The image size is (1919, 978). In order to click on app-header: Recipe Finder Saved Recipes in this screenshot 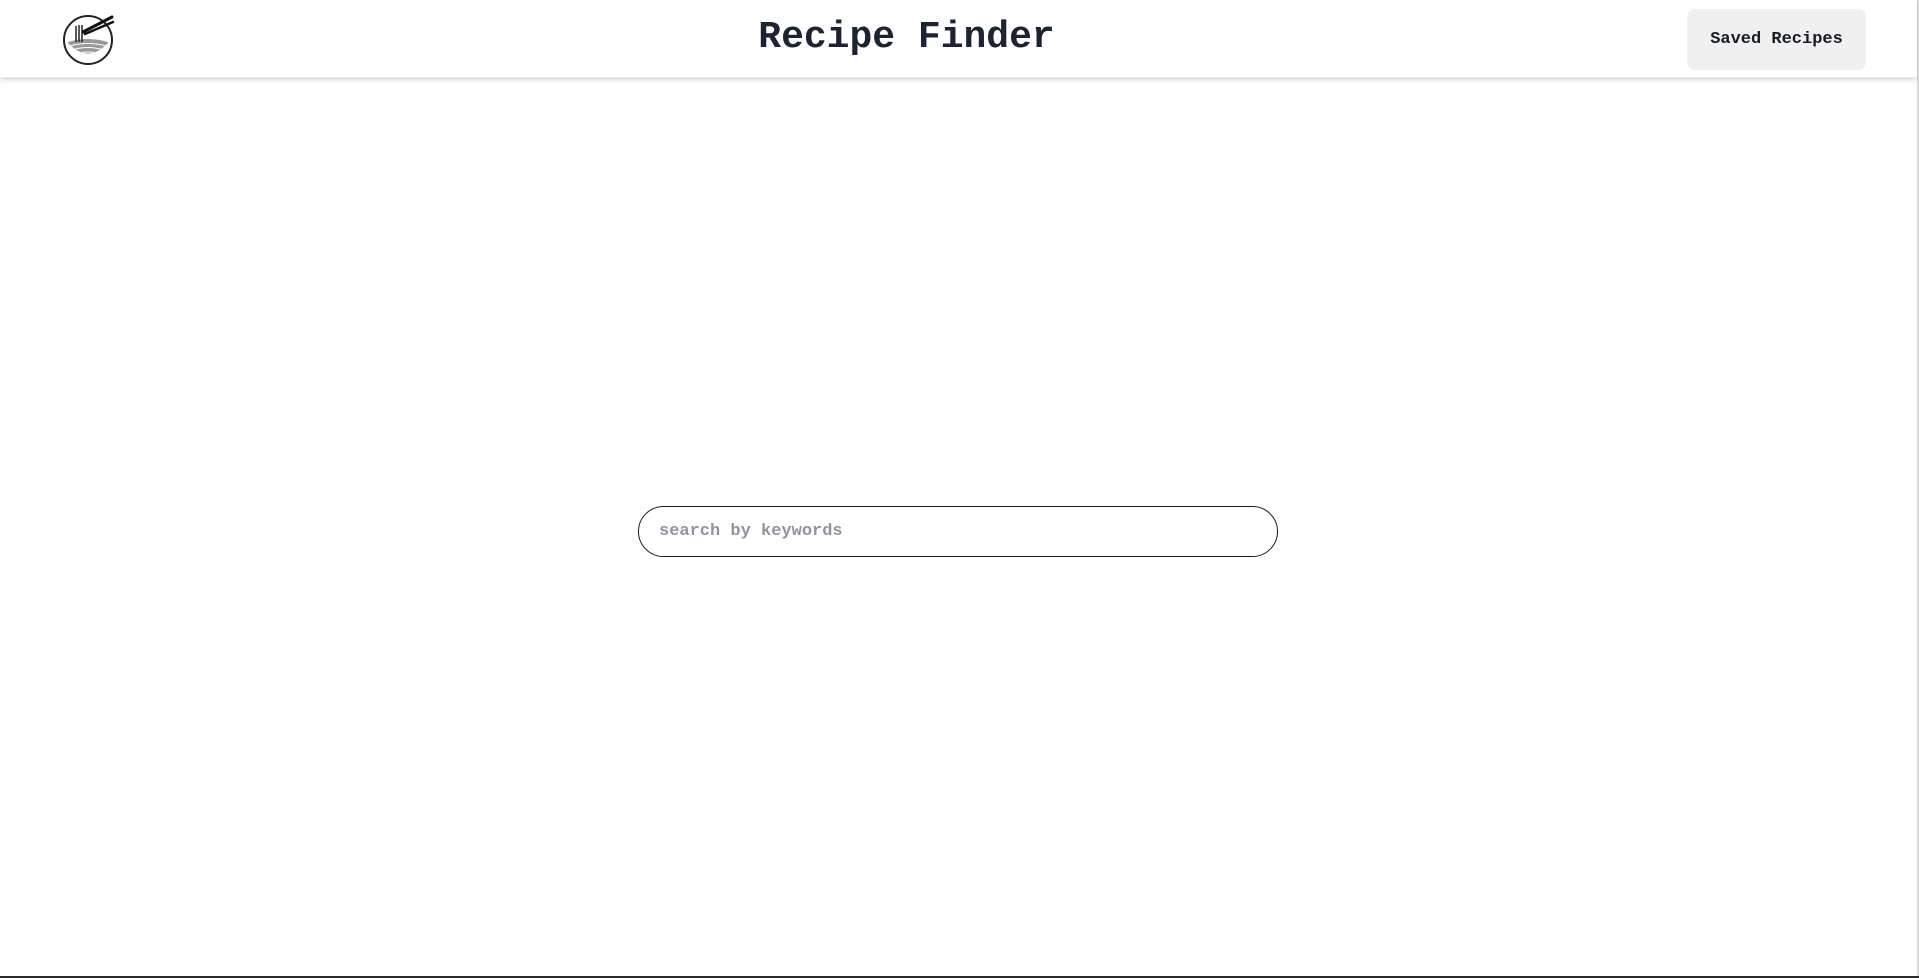, I will do `click(958, 39)`.